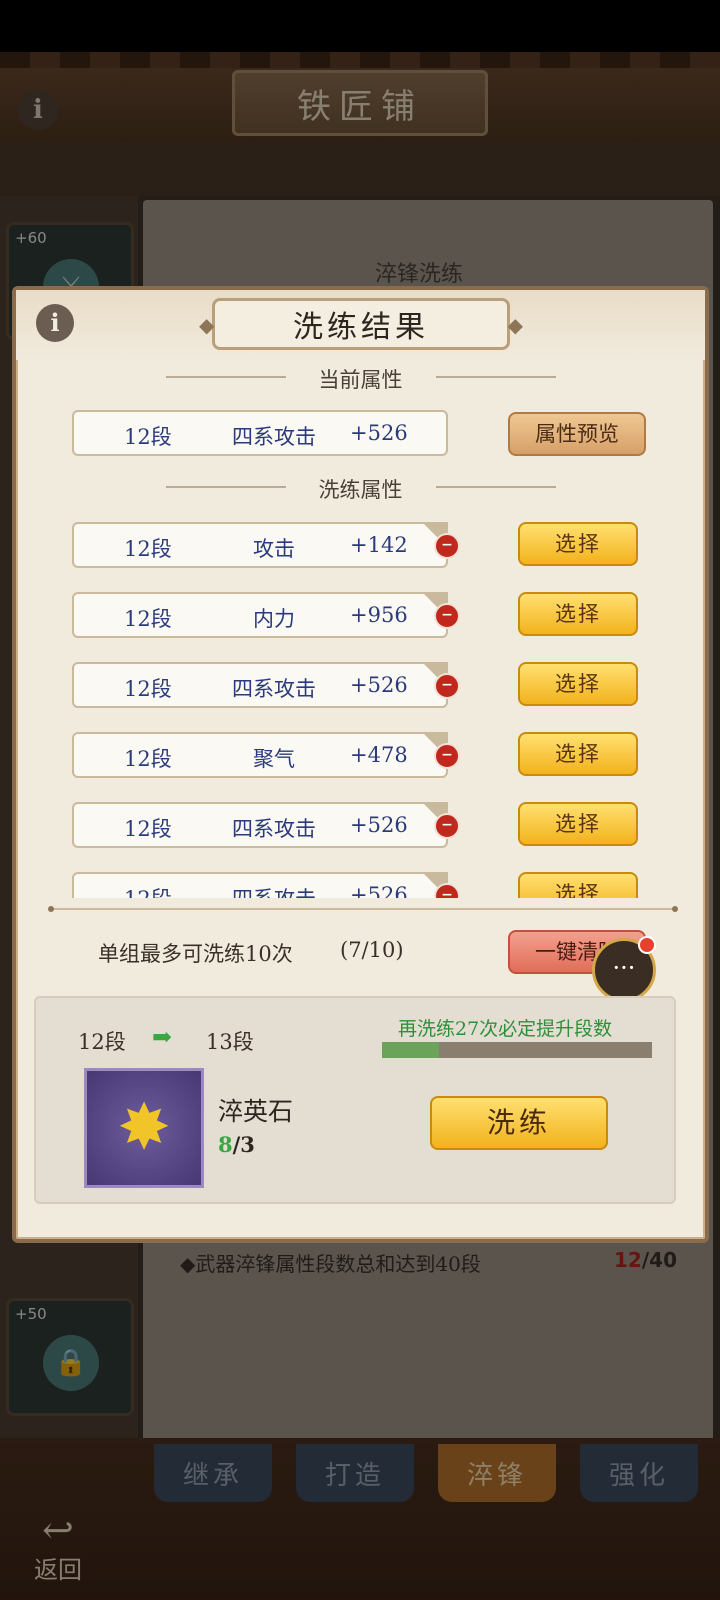  What do you see at coordinates (55, 323) in the screenshot?
I see `info-icon: i` at bounding box center [55, 323].